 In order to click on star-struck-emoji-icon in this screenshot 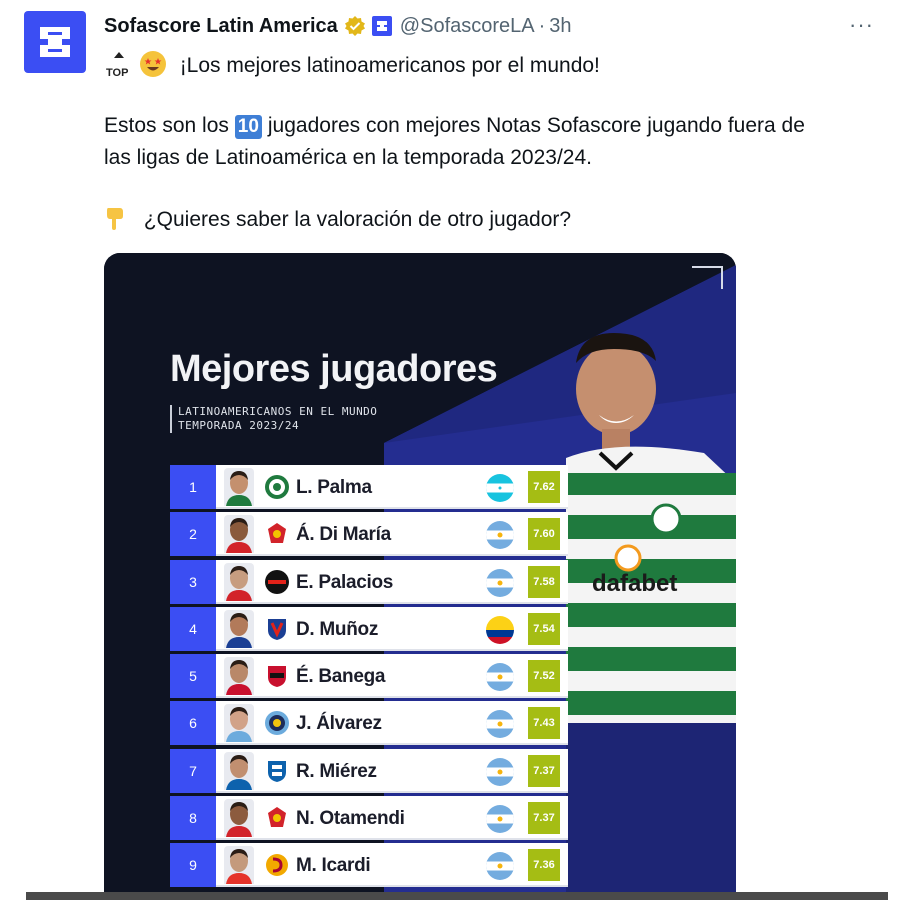, I will do `click(152, 64)`.